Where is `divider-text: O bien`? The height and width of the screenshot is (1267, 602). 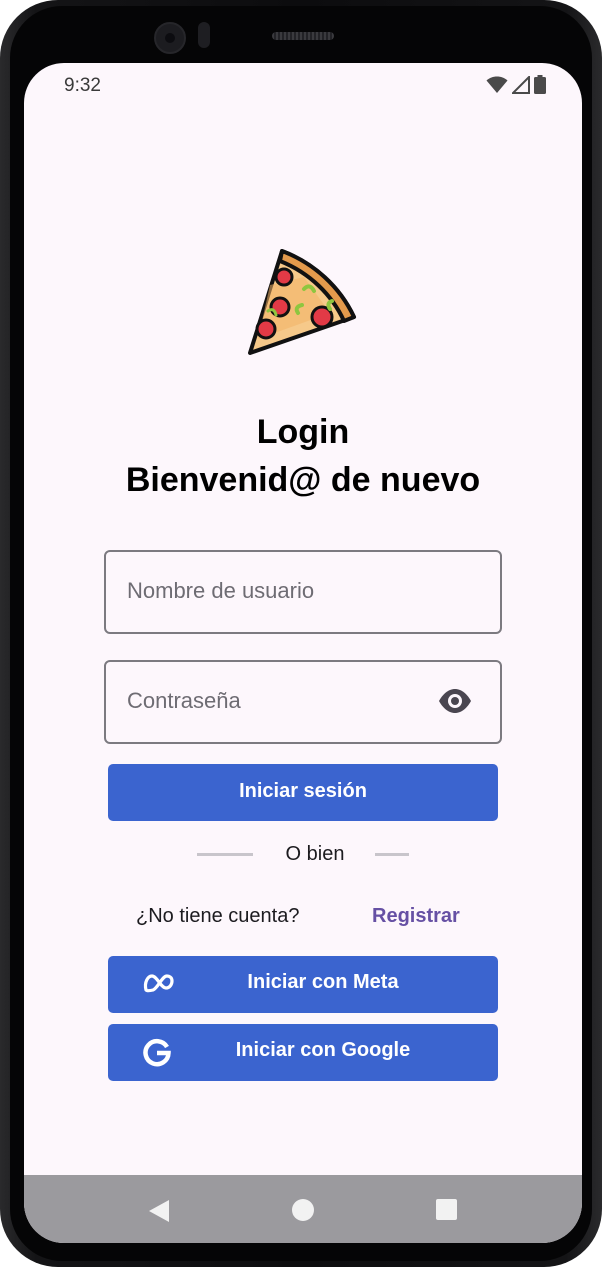 divider-text: O bien is located at coordinates (315, 854).